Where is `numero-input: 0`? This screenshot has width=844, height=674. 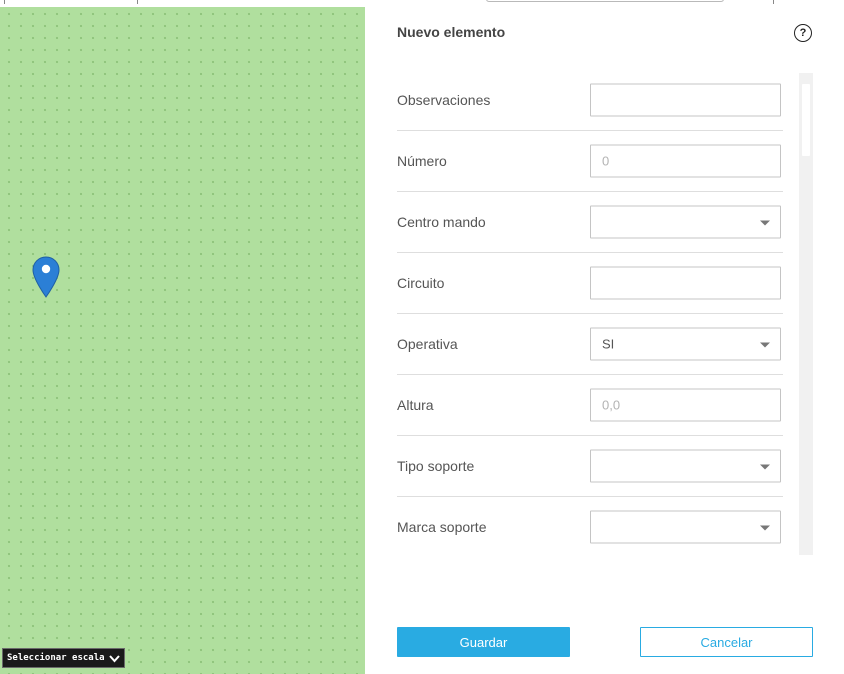 numero-input: 0 is located at coordinates (685, 161).